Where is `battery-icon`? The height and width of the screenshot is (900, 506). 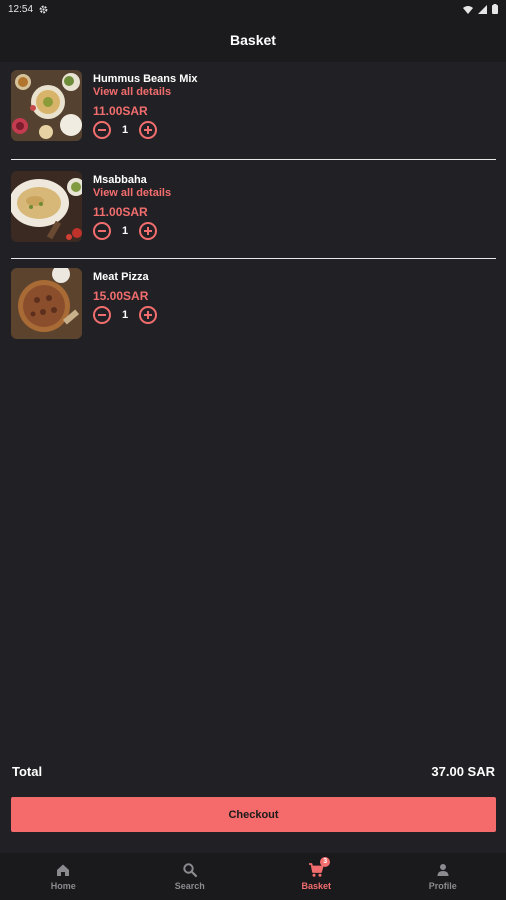
battery-icon is located at coordinates (495, 9).